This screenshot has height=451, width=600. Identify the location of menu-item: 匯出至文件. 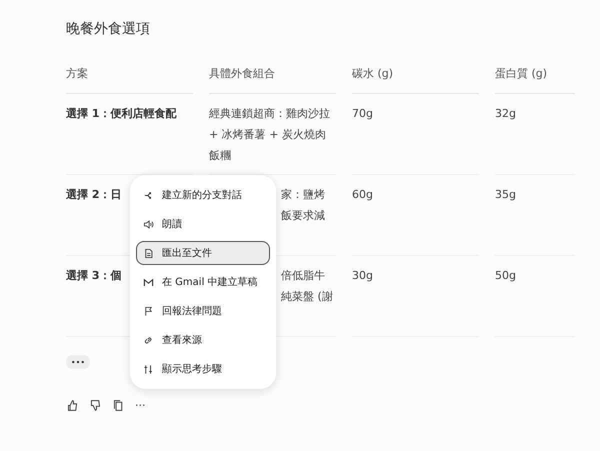
(203, 253).